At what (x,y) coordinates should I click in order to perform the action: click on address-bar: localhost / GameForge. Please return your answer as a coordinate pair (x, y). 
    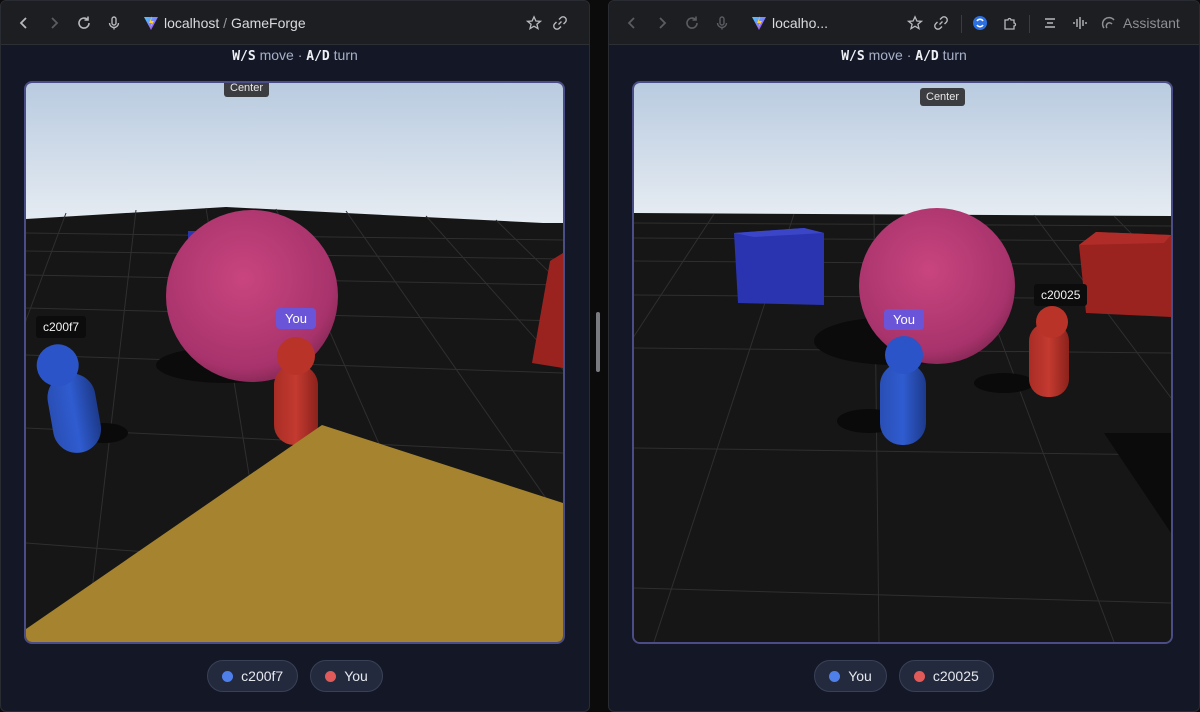
    Looking at the image, I should click on (235, 23).